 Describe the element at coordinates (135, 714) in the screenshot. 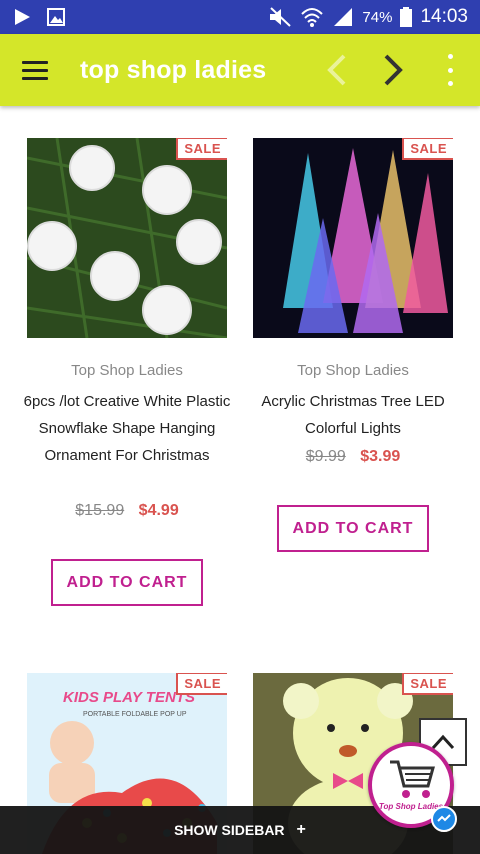

I see `image-subcaption: PORTABLE FOLDABLE POP UP` at that location.